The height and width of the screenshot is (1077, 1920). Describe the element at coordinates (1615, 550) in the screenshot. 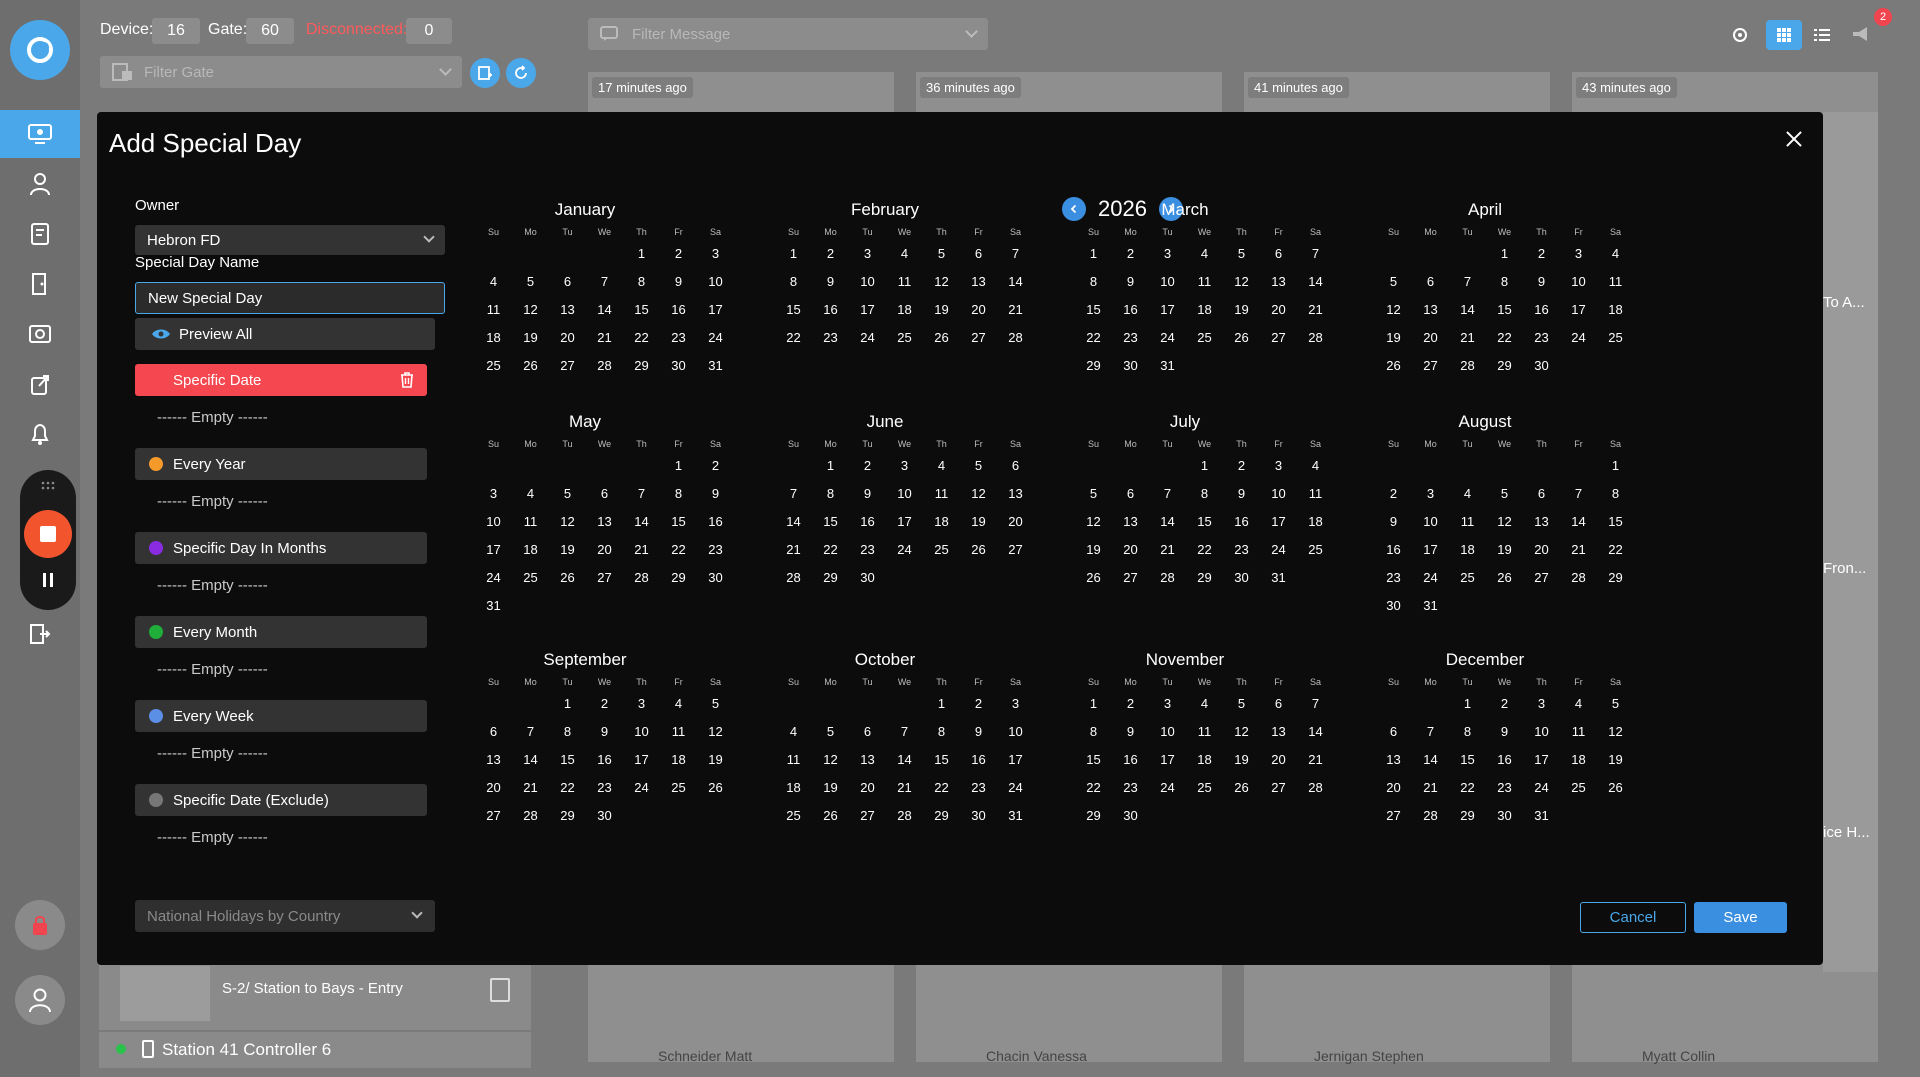

I see `day-cell: 22` at that location.